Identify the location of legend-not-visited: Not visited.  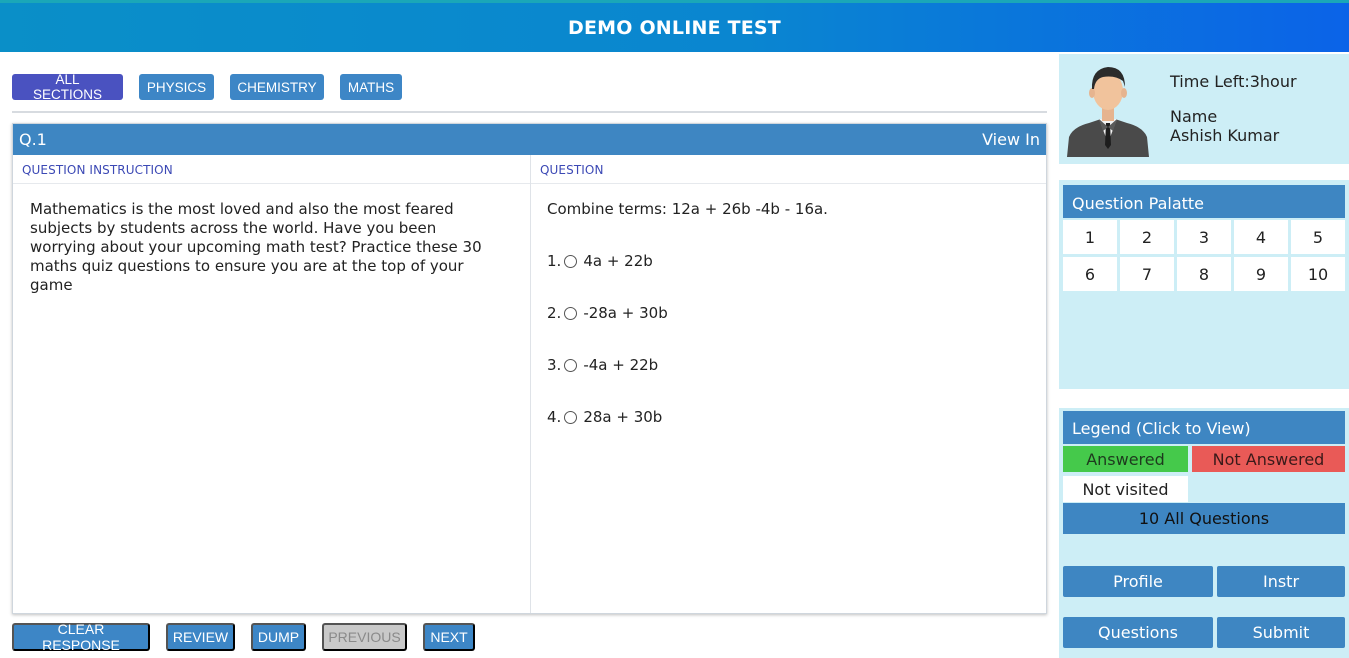
(1125, 489).